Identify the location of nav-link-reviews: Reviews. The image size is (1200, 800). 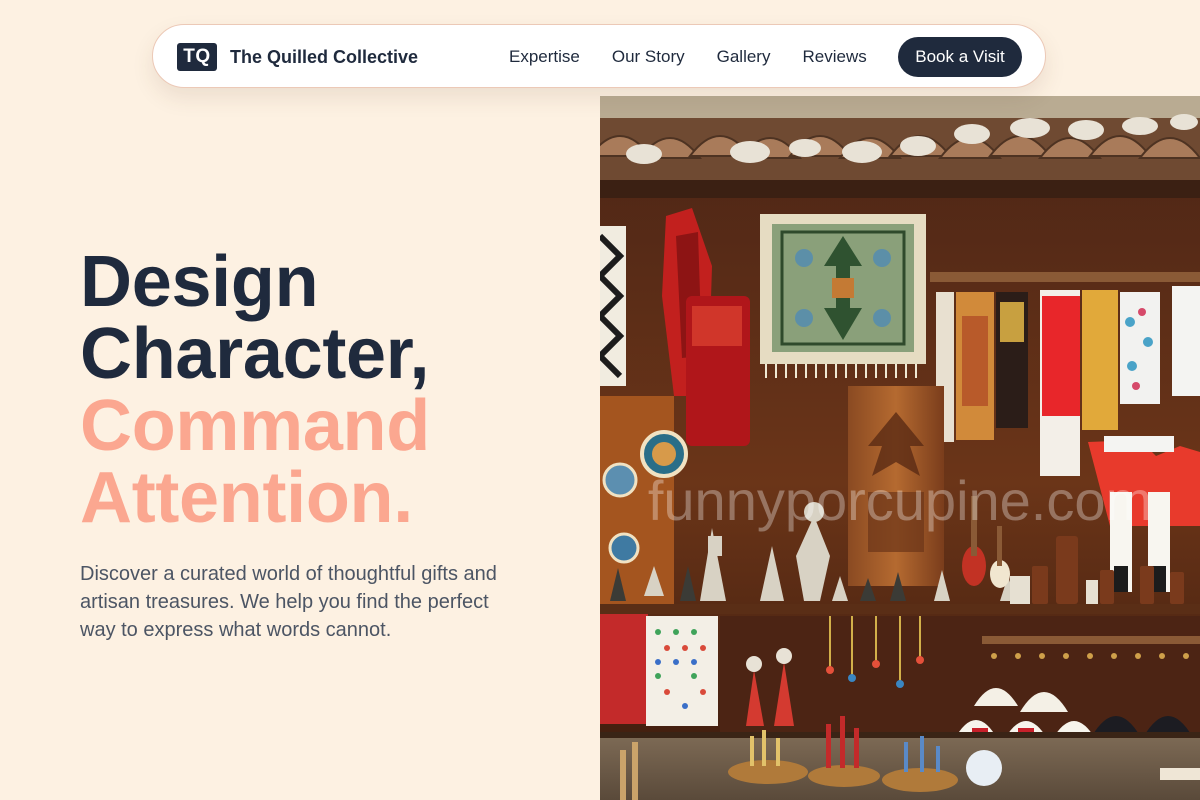
(834, 57).